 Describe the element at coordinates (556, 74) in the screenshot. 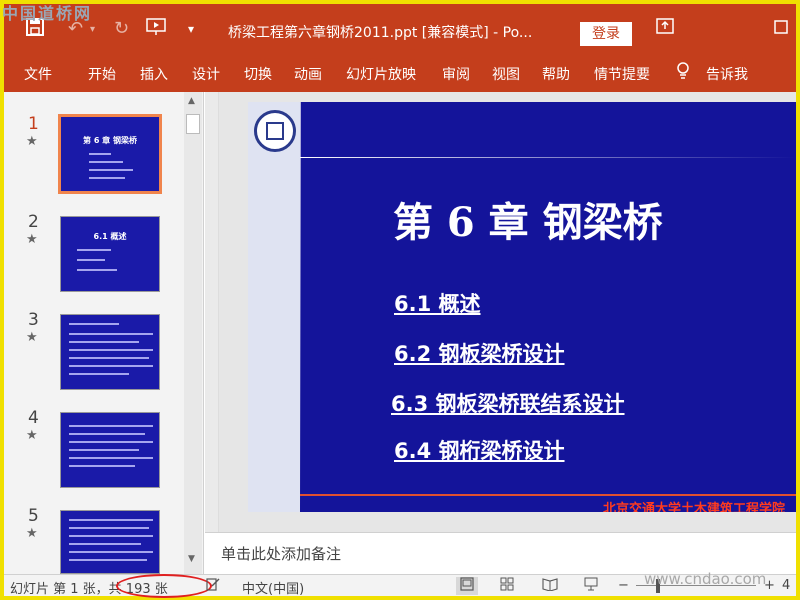

I see `tab-help: 帮助` at that location.